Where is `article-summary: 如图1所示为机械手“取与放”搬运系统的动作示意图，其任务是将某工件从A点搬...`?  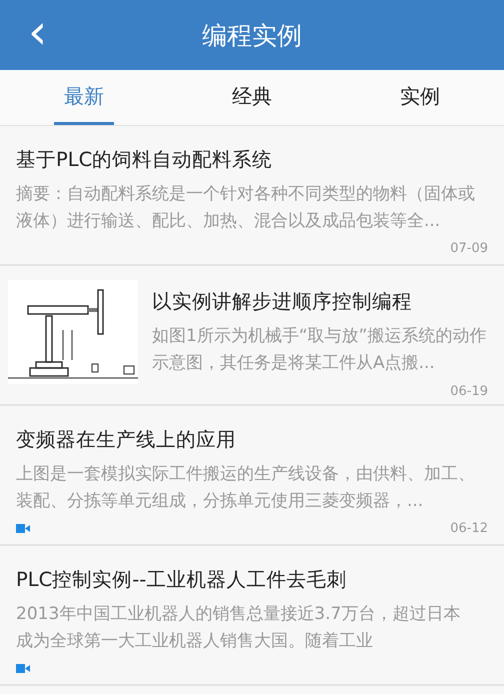
article-summary: 如图1所示为机械手“取与放”搬运系统的动作示意图，其任务是将某工件从A点搬... is located at coordinates (320, 349).